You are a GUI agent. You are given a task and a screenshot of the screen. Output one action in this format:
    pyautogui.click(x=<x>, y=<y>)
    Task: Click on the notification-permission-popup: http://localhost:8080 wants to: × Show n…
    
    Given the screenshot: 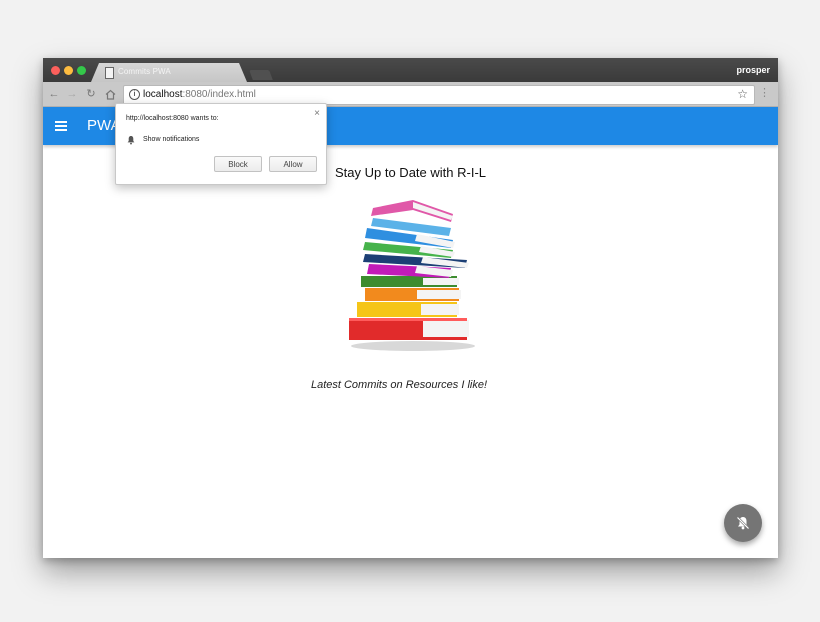 What is the action you would take?
    pyautogui.click(x=221, y=144)
    